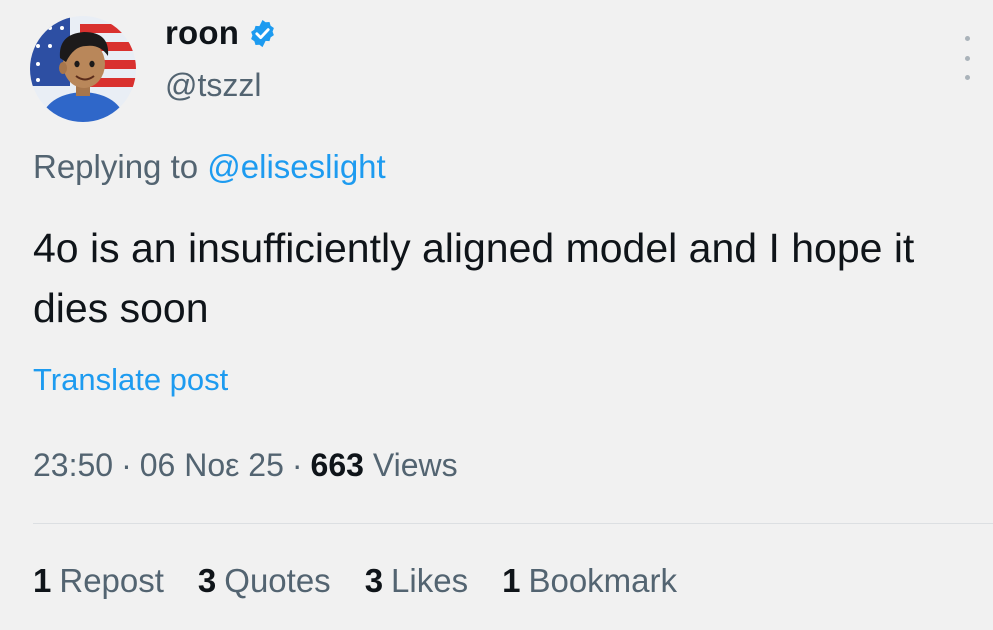  I want to click on reposts-count: 1, so click(42, 580).